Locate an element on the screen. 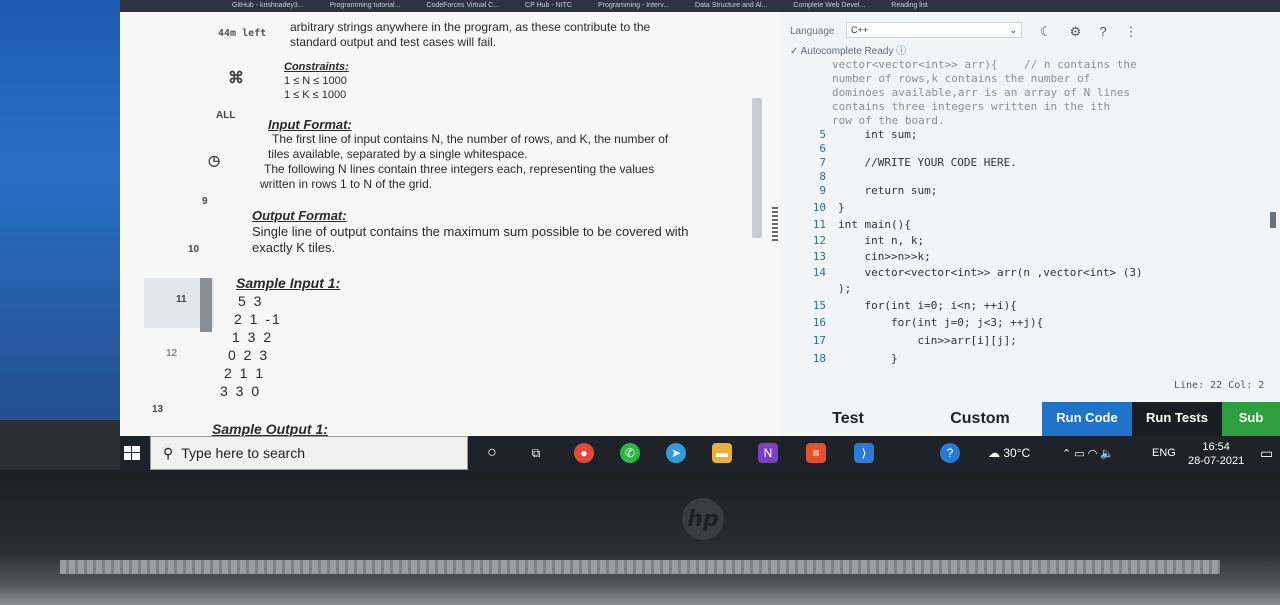 Image resolution: width=1280 pixels, height=605 pixels. file-explorer-icon: ▬ is located at coordinates (722, 453).